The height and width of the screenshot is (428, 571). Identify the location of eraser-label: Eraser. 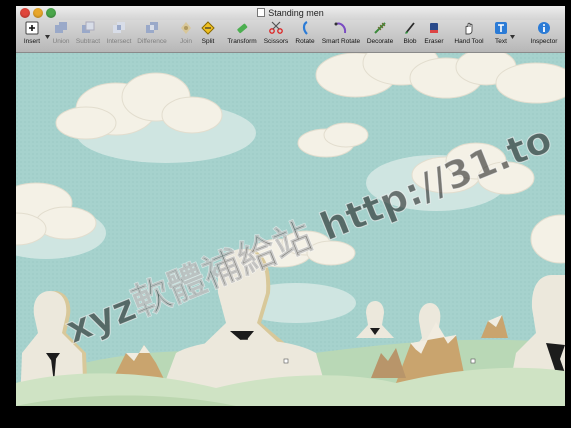
(434, 41).